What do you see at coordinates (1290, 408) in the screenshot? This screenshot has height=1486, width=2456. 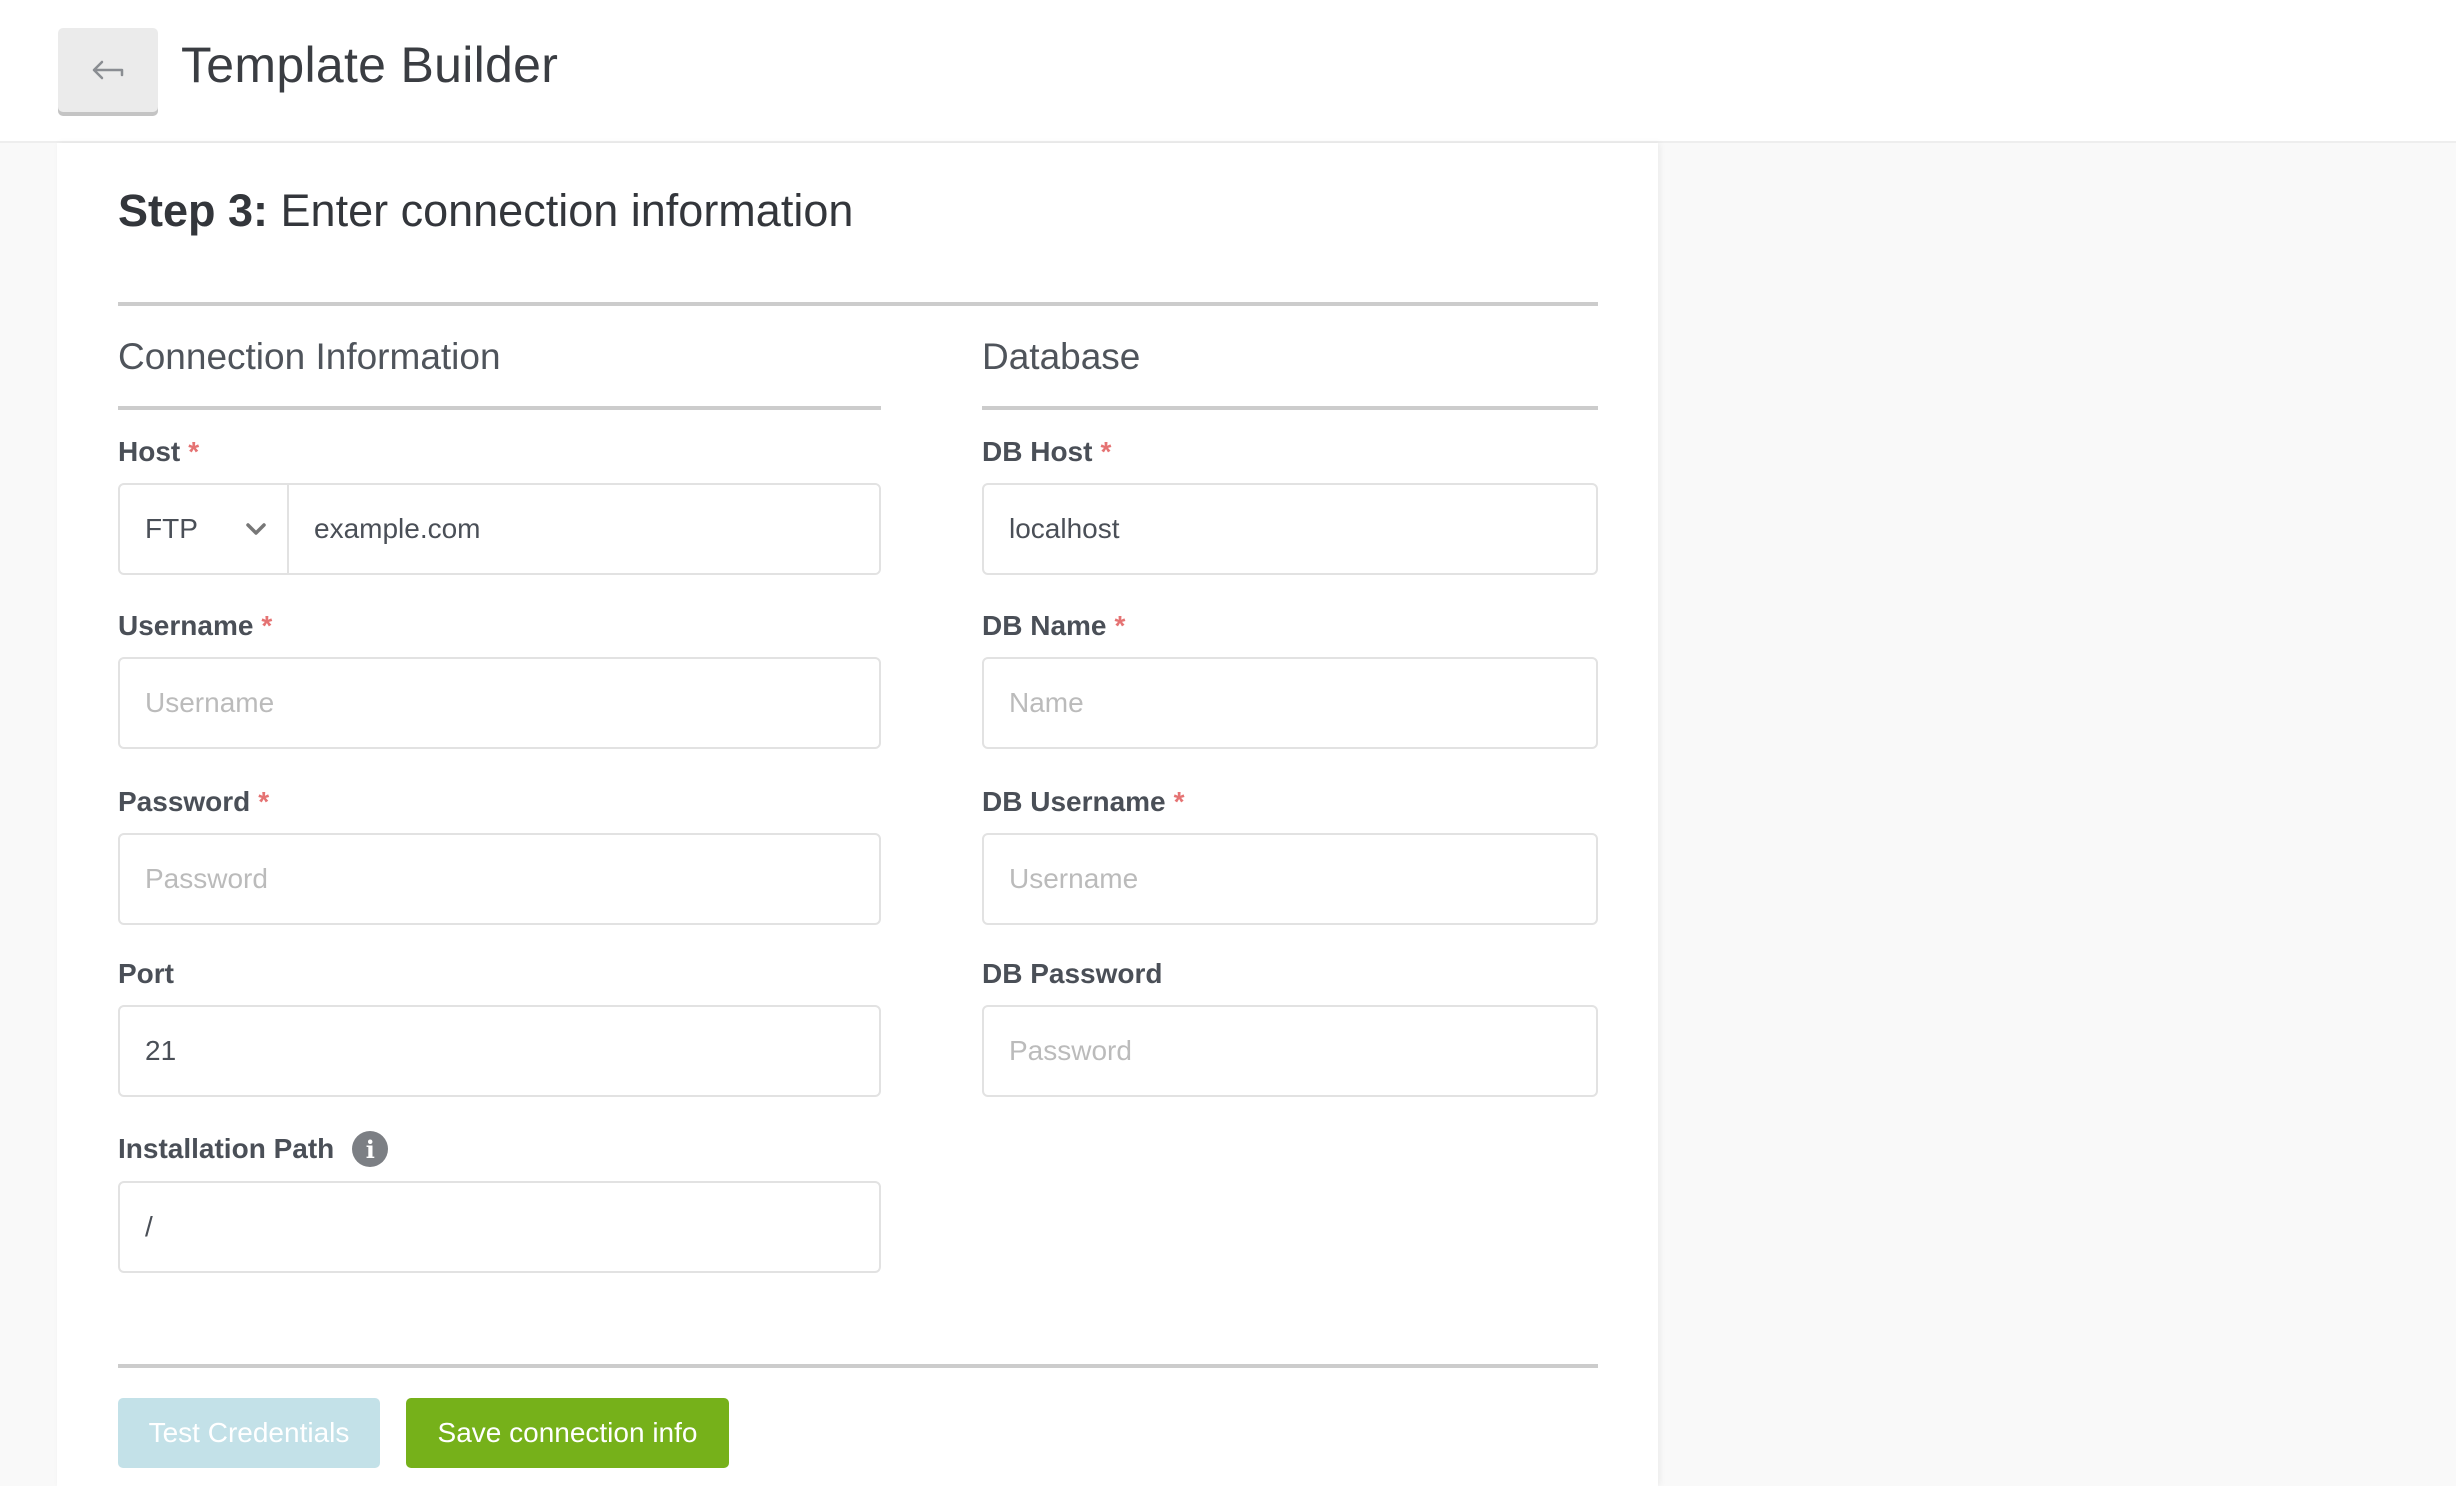 I see `database-divider` at bounding box center [1290, 408].